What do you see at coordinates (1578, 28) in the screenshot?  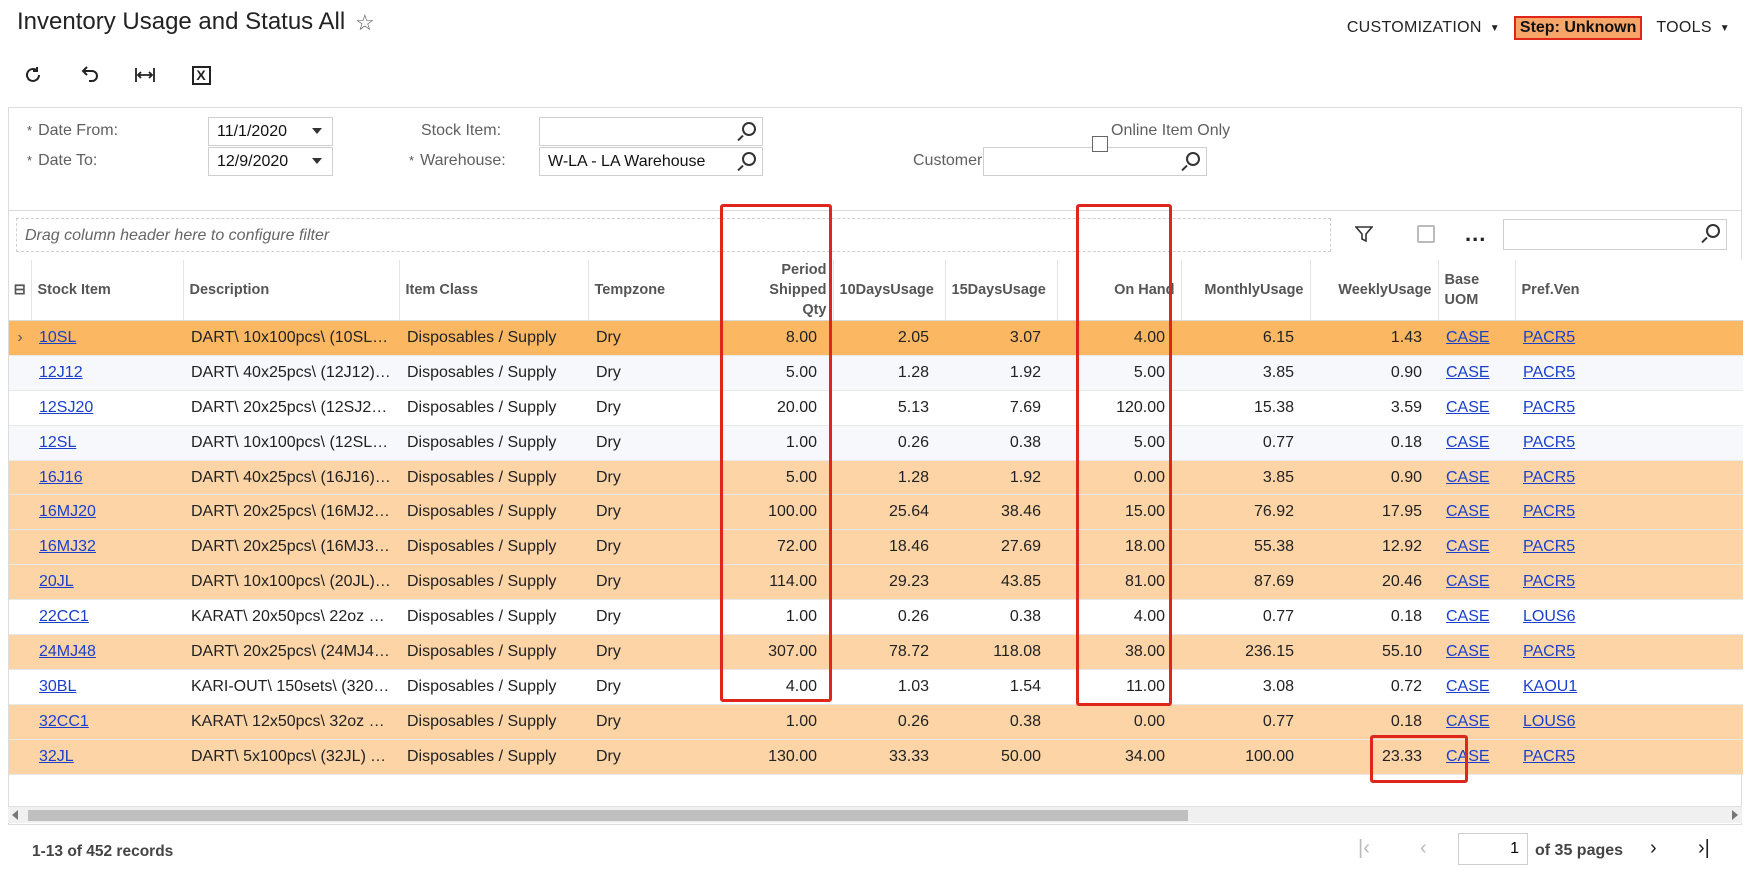 I see `step-badge: Step: Unknown` at bounding box center [1578, 28].